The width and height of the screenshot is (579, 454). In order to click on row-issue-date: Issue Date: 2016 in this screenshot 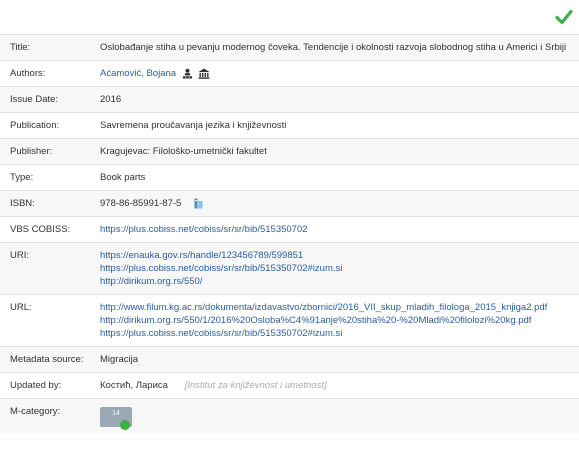, I will do `click(289, 99)`.